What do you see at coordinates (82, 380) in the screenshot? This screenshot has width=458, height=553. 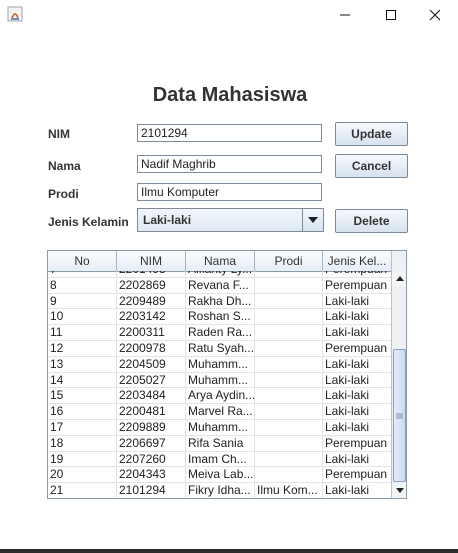 I see `cell-no: 14` at bounding box center [82, 380].